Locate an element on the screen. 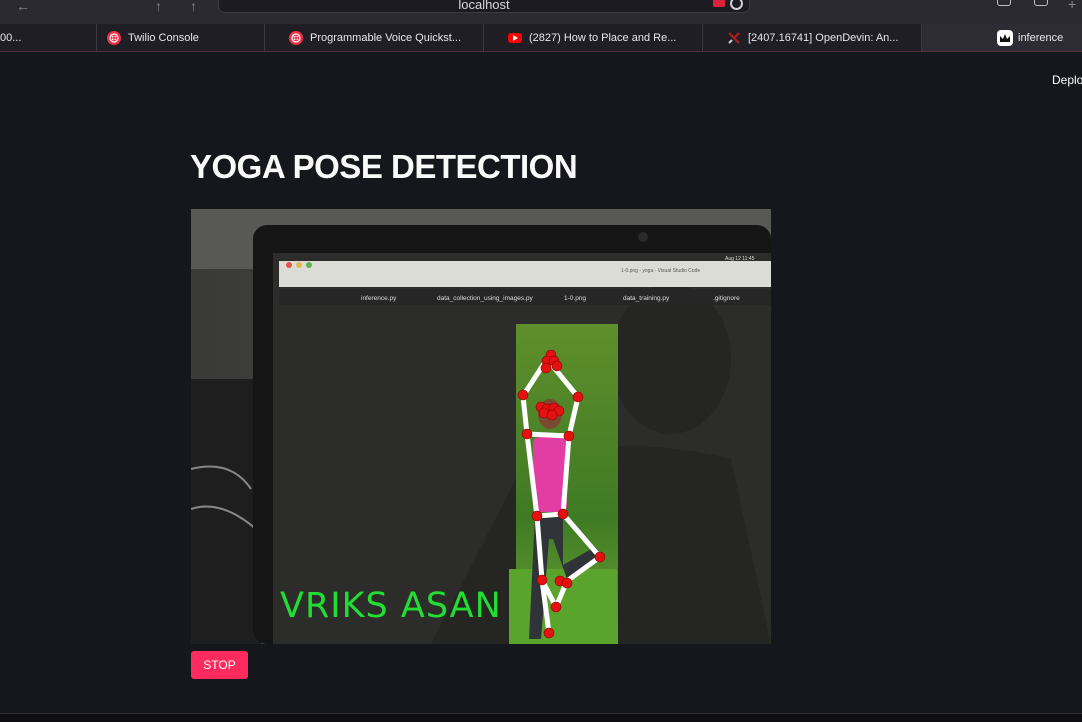 This screenshot has height=722, width=1082. youtube-icon is located at coordinates (515, 37).